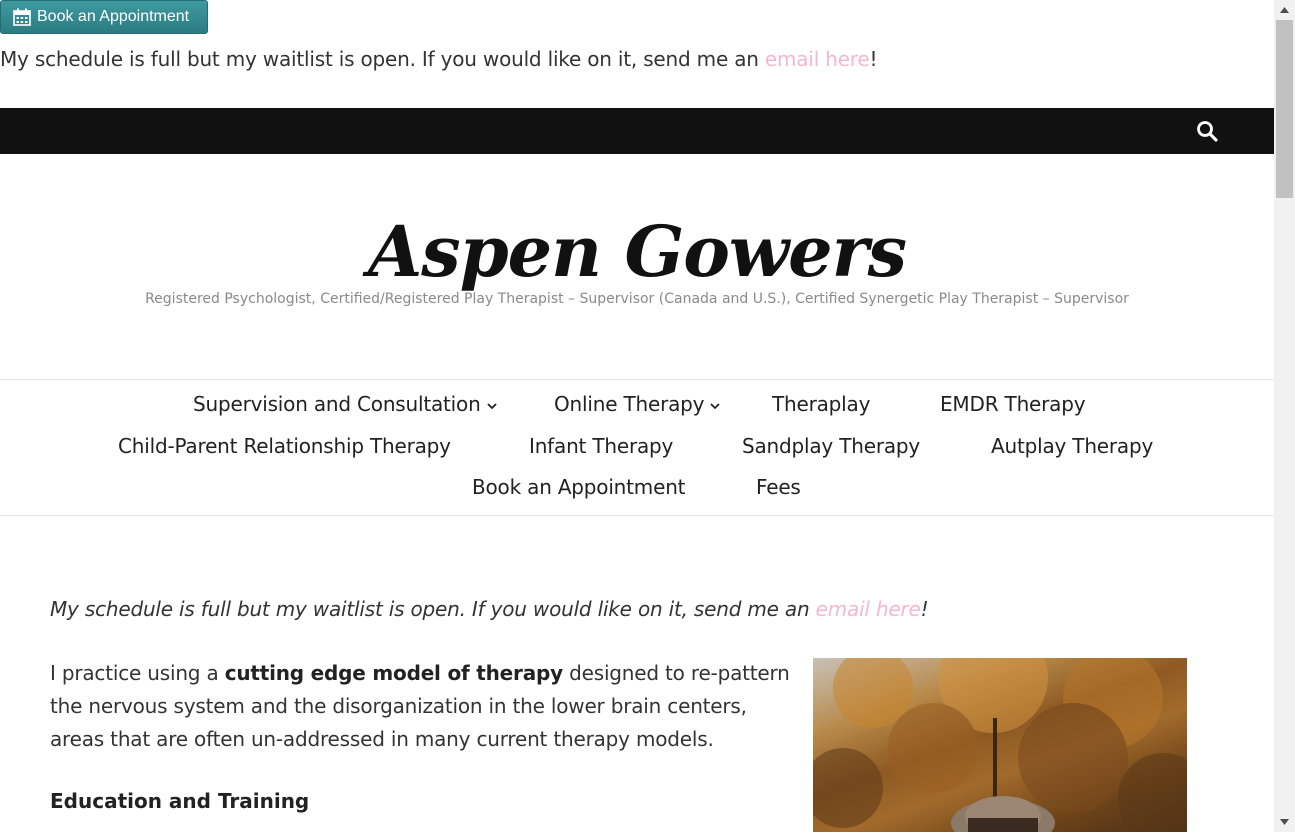  Describe the element at coordinates (113, 16) in the screenshot. I see `book-appointment-label: Book an Appointment` at that location.